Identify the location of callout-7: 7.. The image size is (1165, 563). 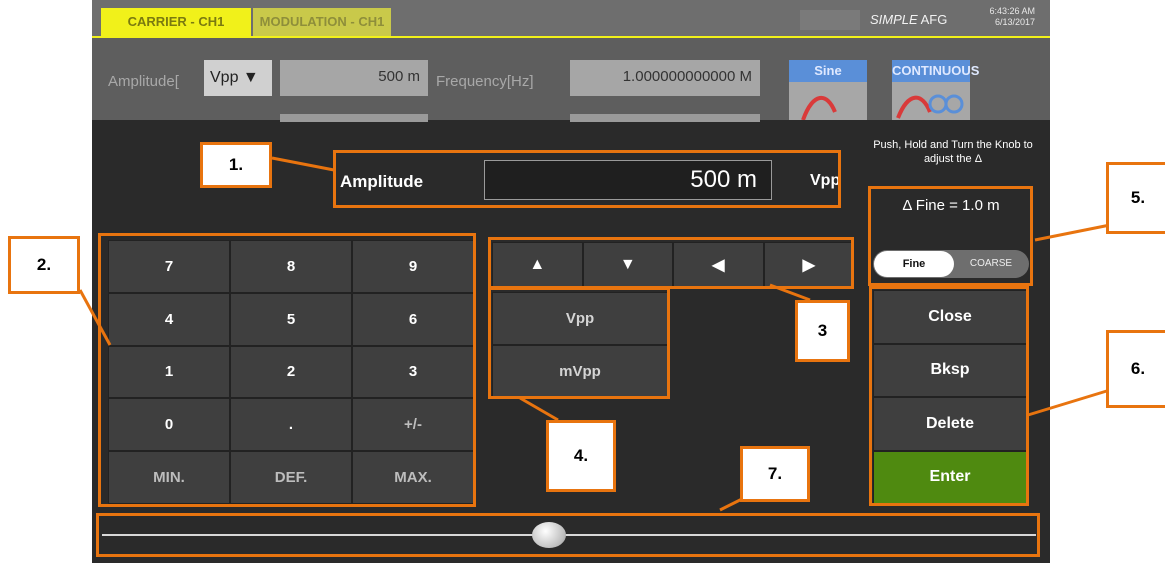
(775, 474).